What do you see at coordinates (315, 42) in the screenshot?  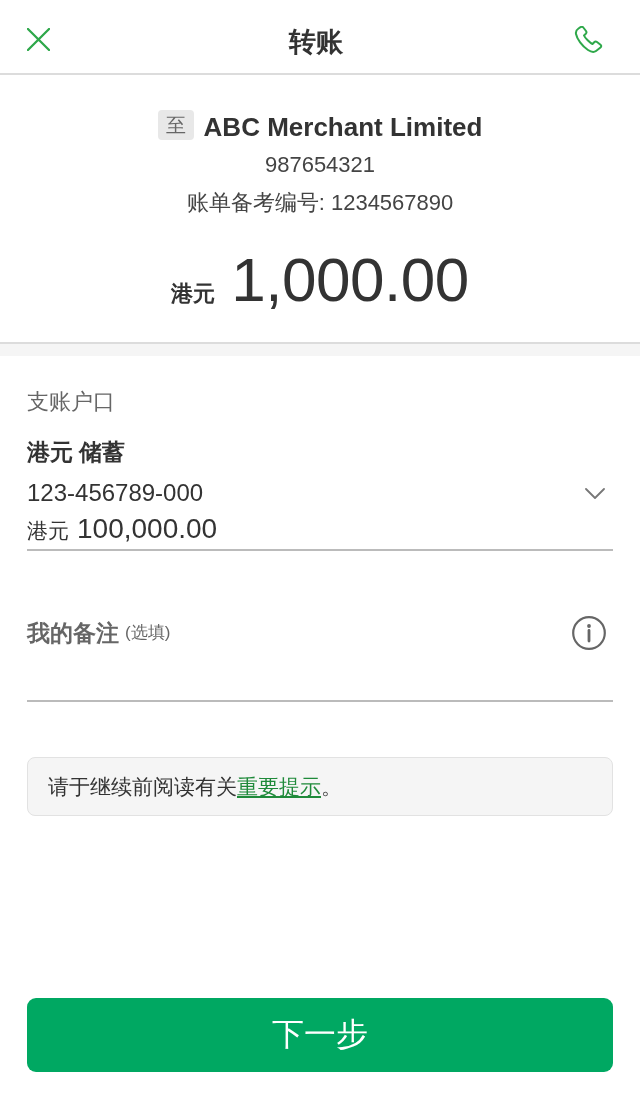 I see `screen-title: 转账` at bounding box center [315, 42].